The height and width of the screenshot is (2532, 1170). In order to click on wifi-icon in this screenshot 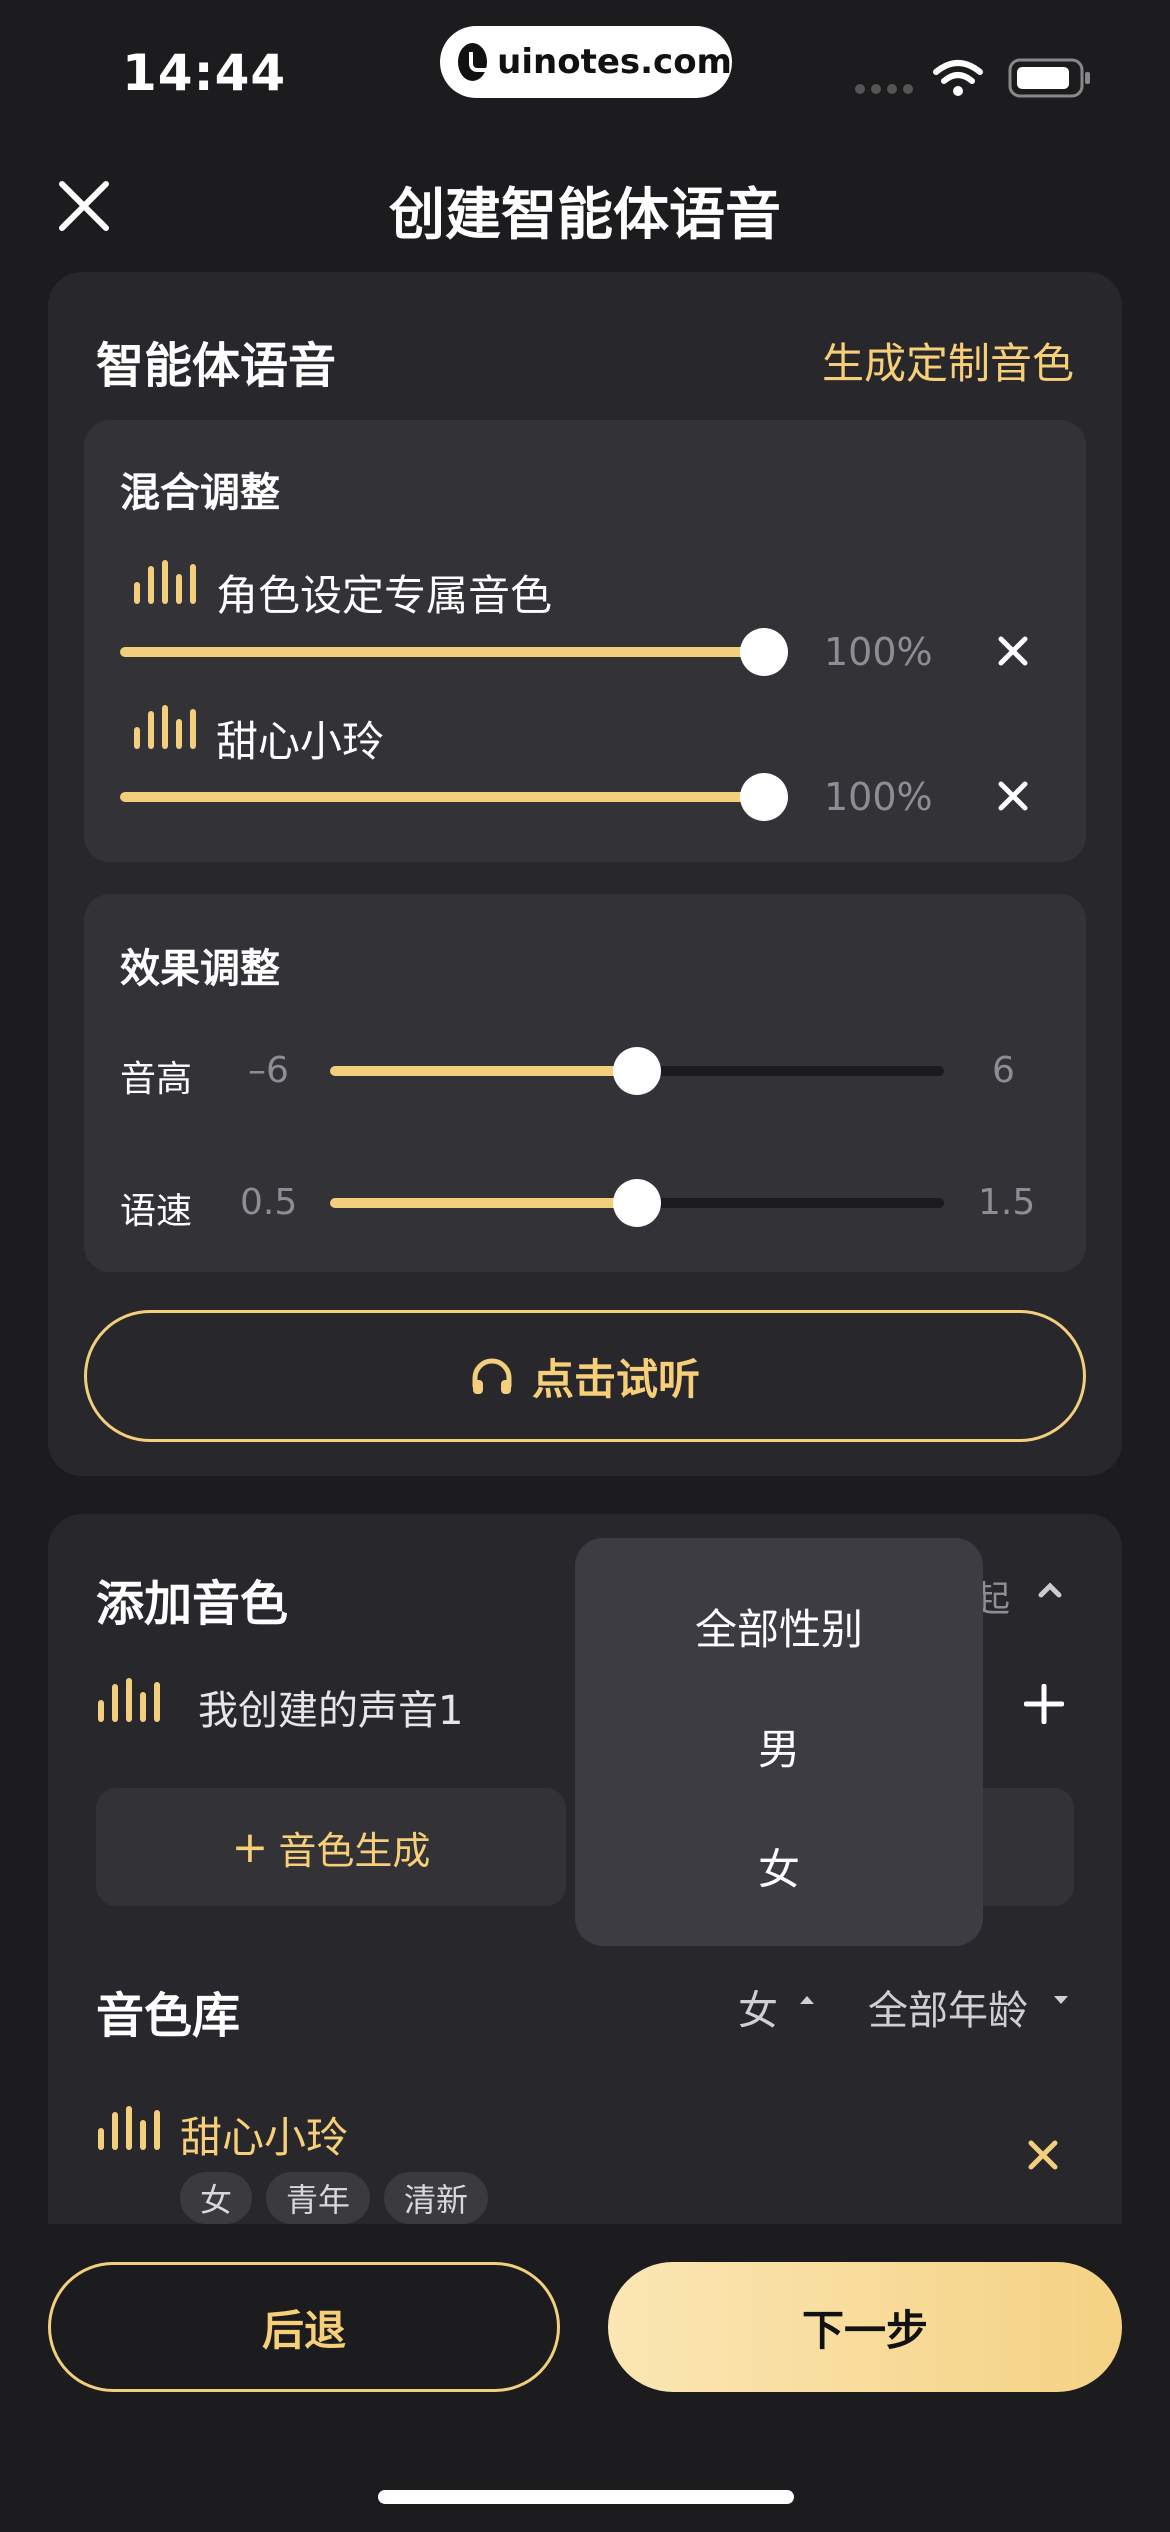, I will do `click(958, 78)`.